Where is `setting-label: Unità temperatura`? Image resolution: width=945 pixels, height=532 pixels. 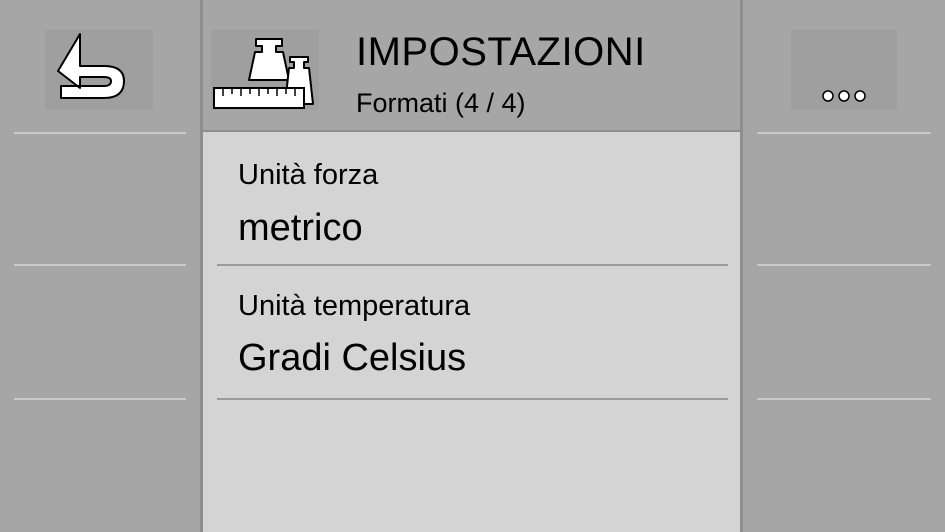 setting-label: Unità temperatura is located at coordinates (354, 306).